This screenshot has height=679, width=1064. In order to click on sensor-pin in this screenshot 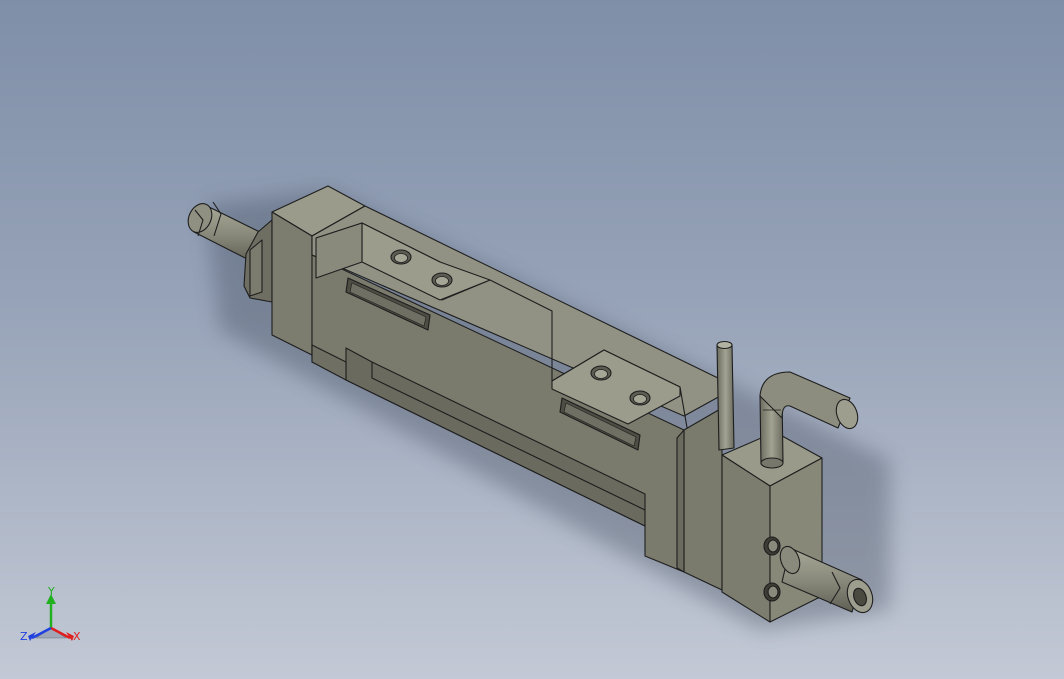, I will do `click(725, 395)`.